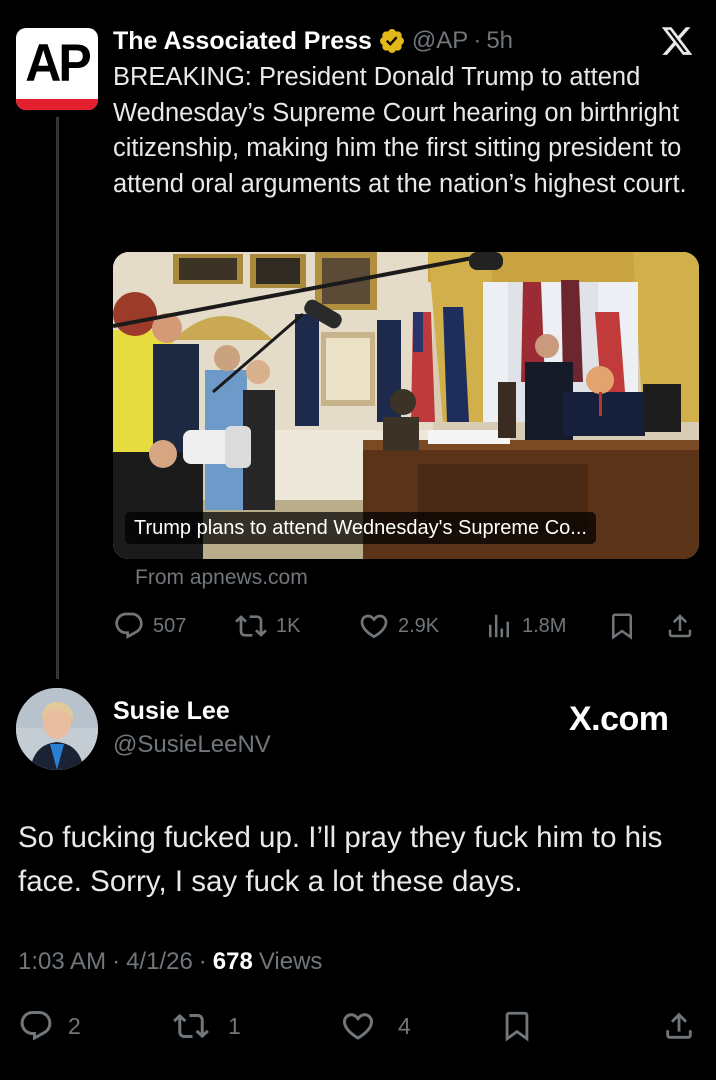 The width and height of the screenshot is (716, 1080). I want to click on quoted-share-button, so click(684, 626).